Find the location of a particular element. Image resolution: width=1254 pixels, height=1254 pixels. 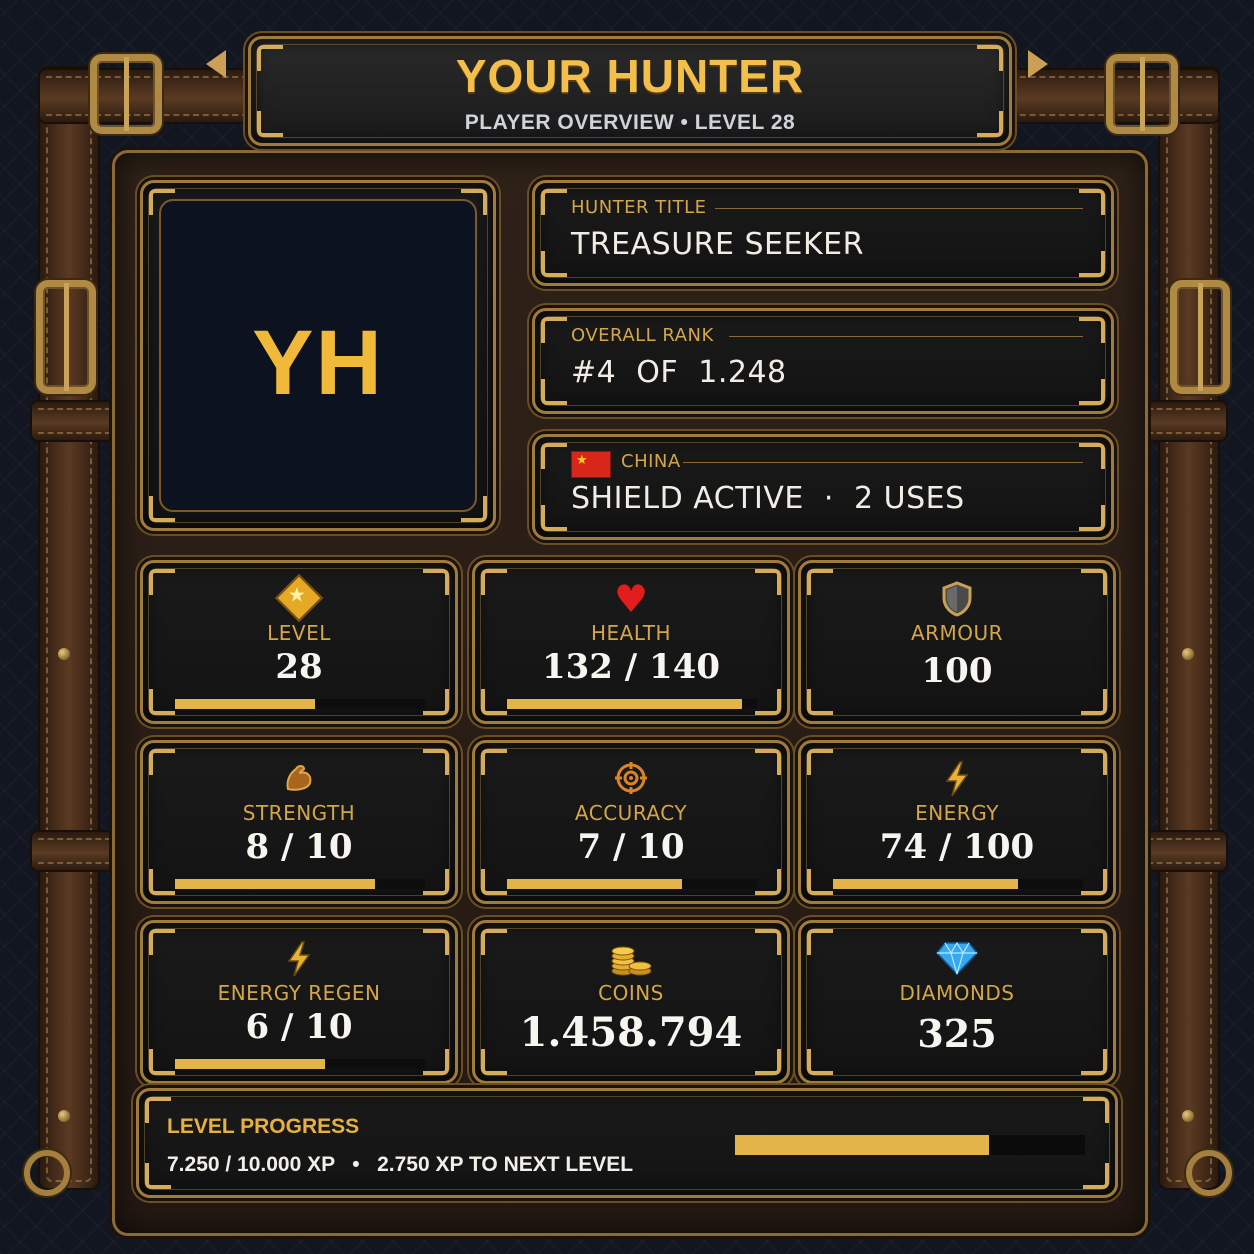

stat-card-health: ♥ HEALTH 132 / 140 is located at coordinates (631, 642).